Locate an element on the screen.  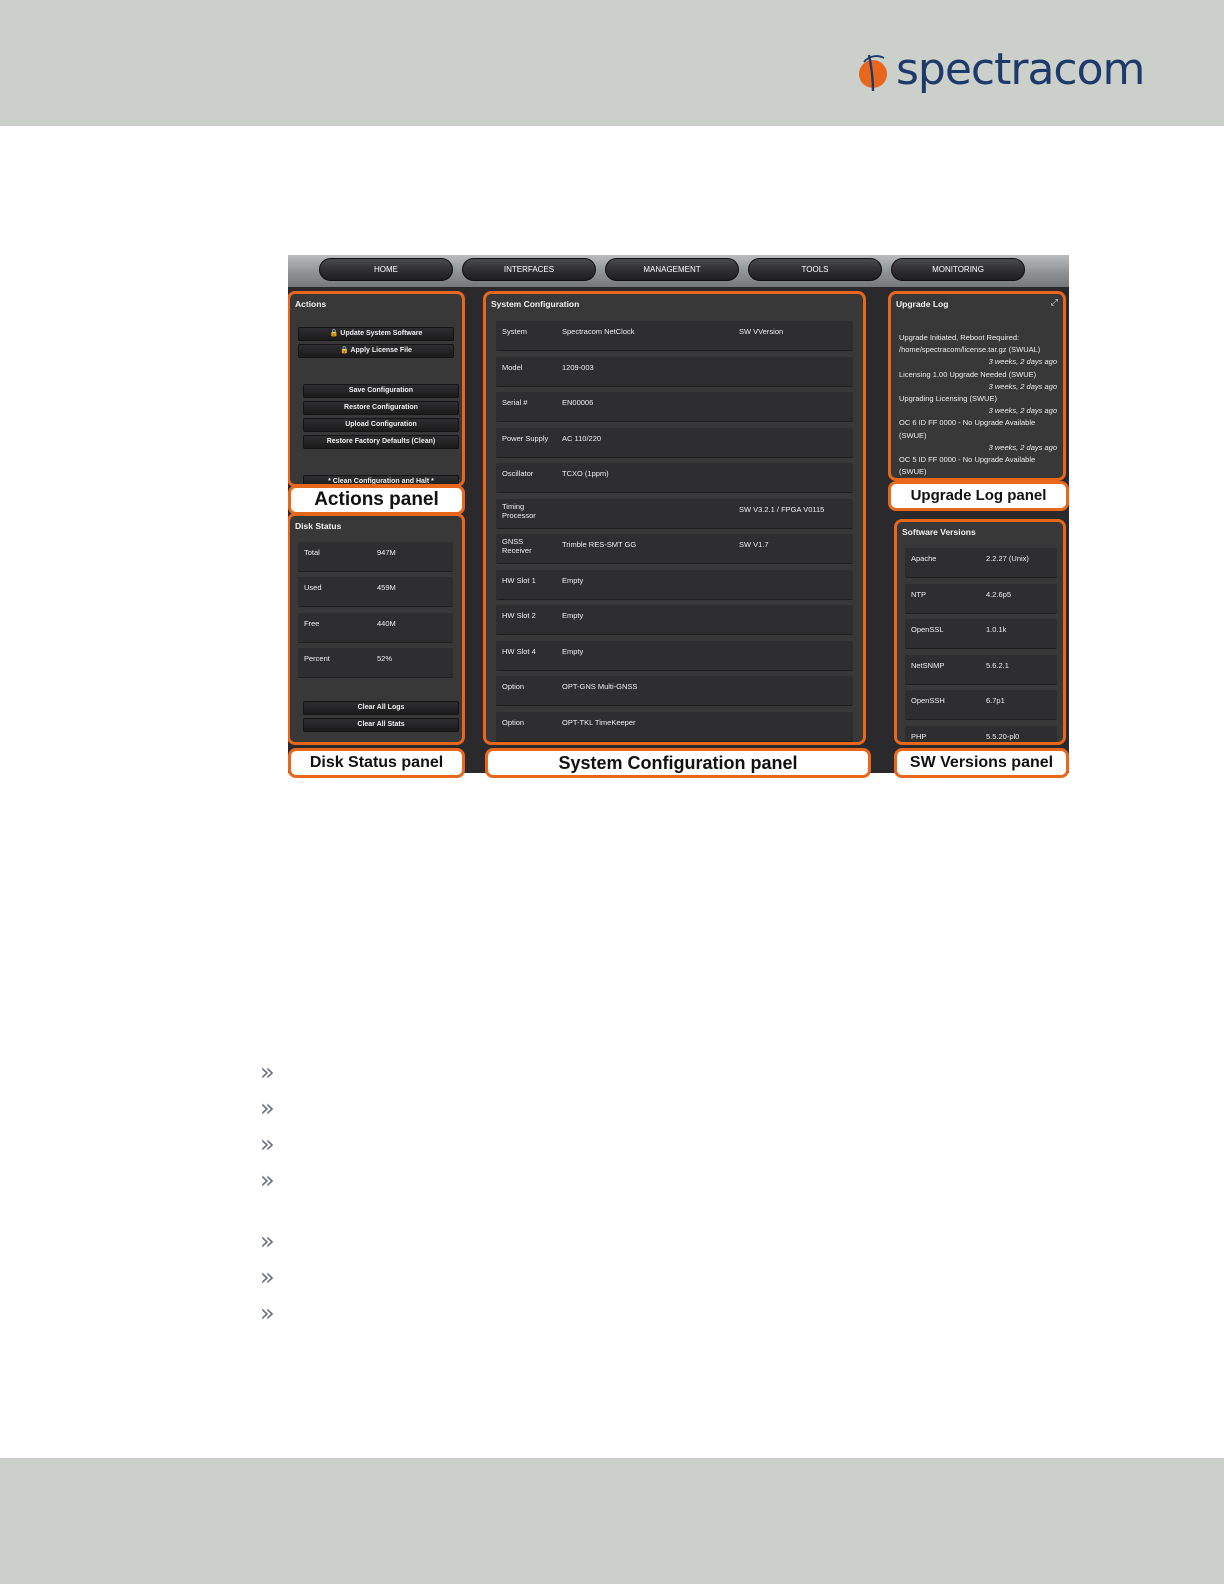
software-label: OpenSSH is located at coordinates (928, 700).